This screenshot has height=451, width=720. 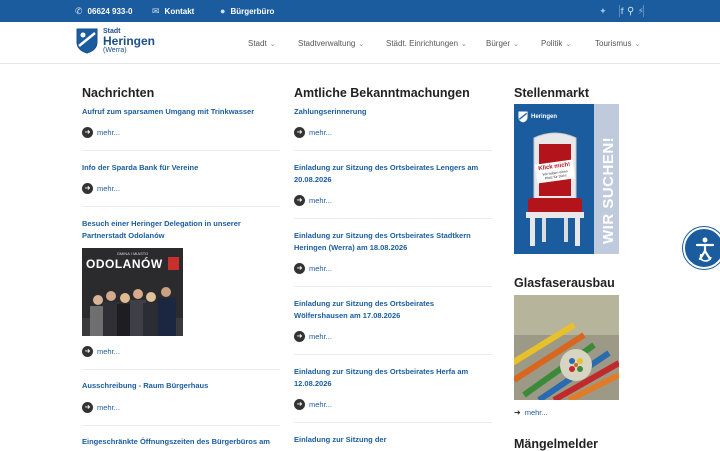 What do you see at coordinates (252, 11) in the screenshot?
I see `office-label: Bürgerbüro` at bounding box center [252, 11].